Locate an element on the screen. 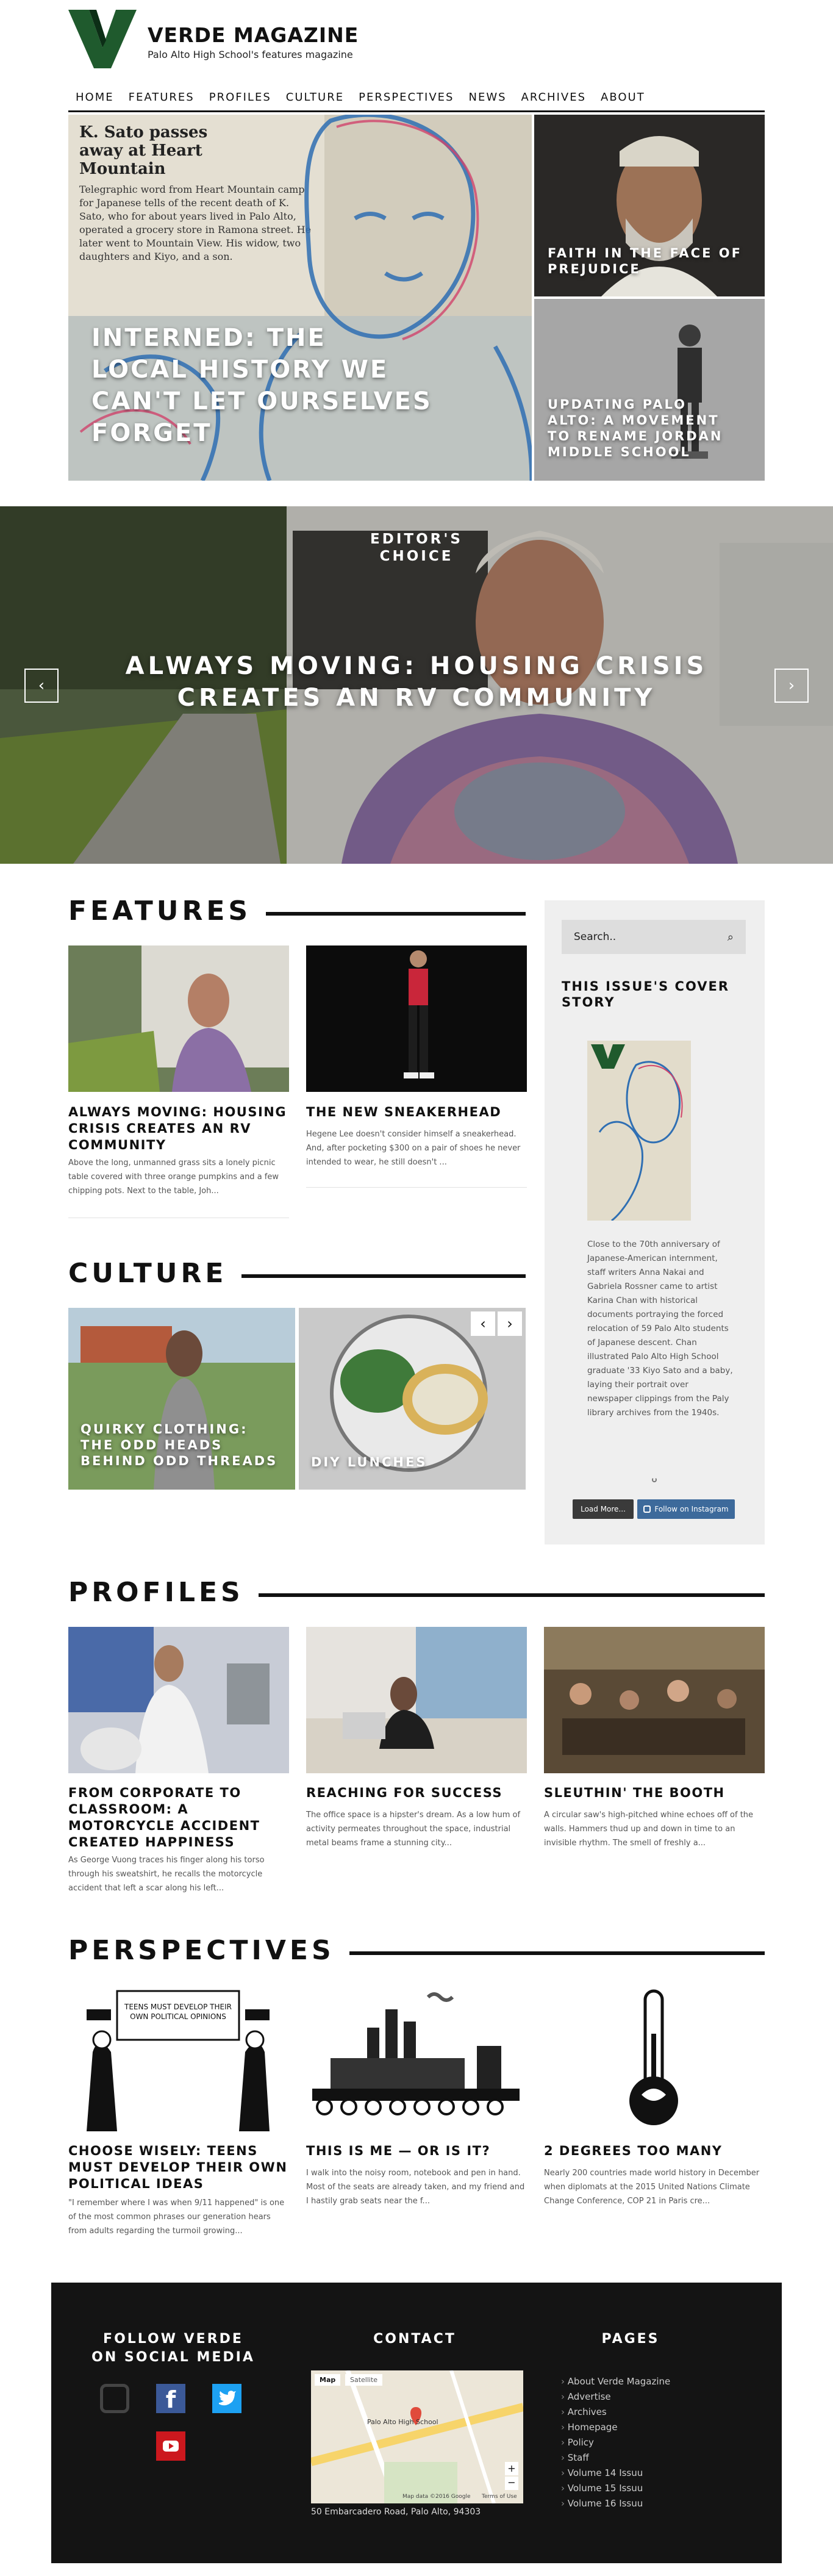 The image size is (833, 2576). zoom-in-button: + is located at coordinates (511, 2469).